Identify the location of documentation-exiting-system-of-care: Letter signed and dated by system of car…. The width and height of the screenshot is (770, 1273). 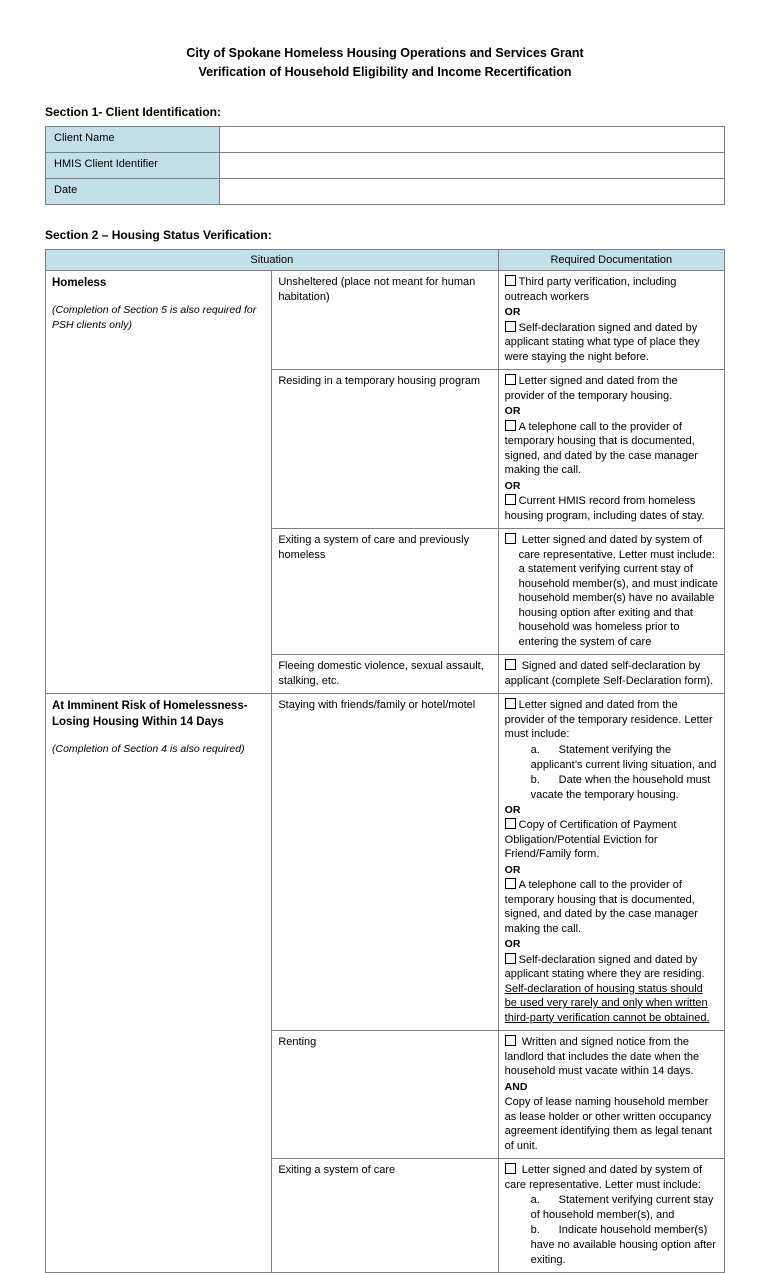
(611, 1215).